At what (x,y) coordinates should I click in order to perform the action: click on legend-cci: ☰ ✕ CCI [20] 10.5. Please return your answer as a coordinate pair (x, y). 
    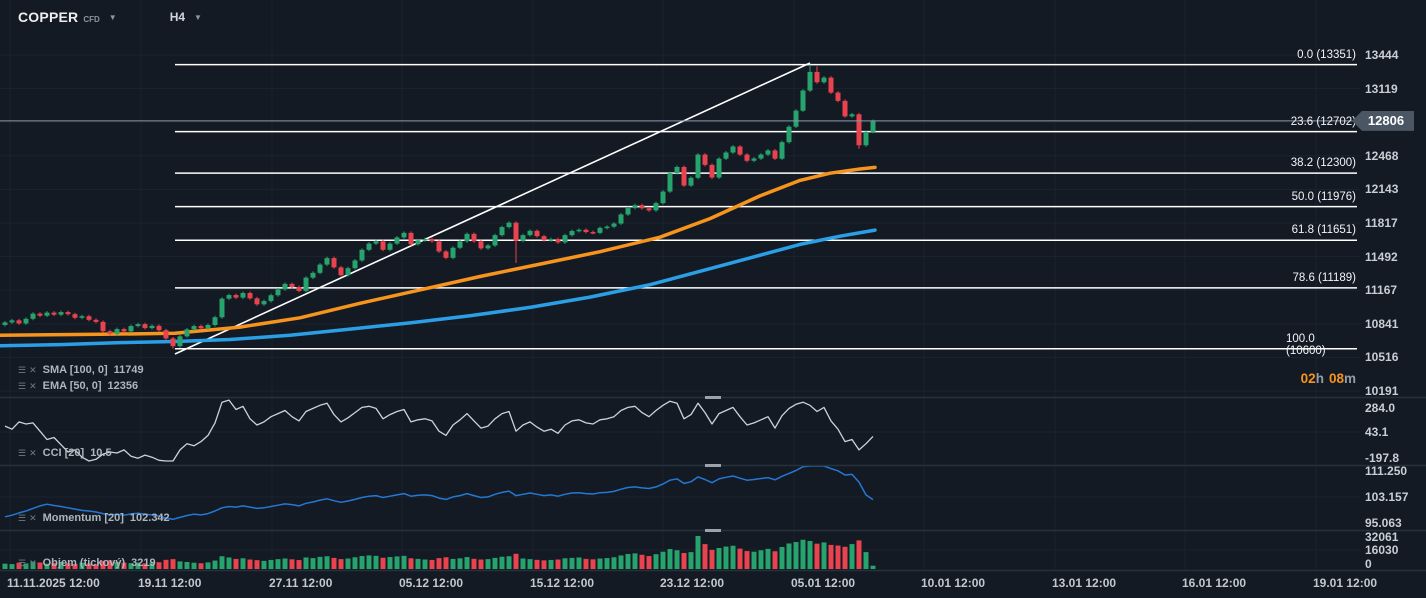
    Looking at the image, I should click on (65, 453).